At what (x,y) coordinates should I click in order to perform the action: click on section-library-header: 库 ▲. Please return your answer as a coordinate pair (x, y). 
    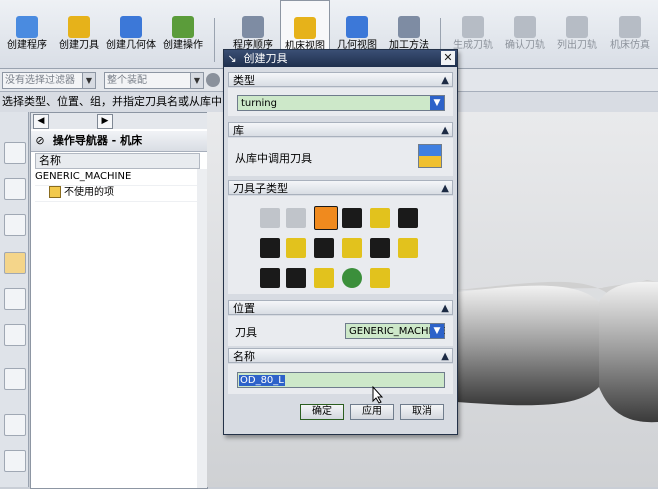
    Looking at the image, I should click on (340, 129).